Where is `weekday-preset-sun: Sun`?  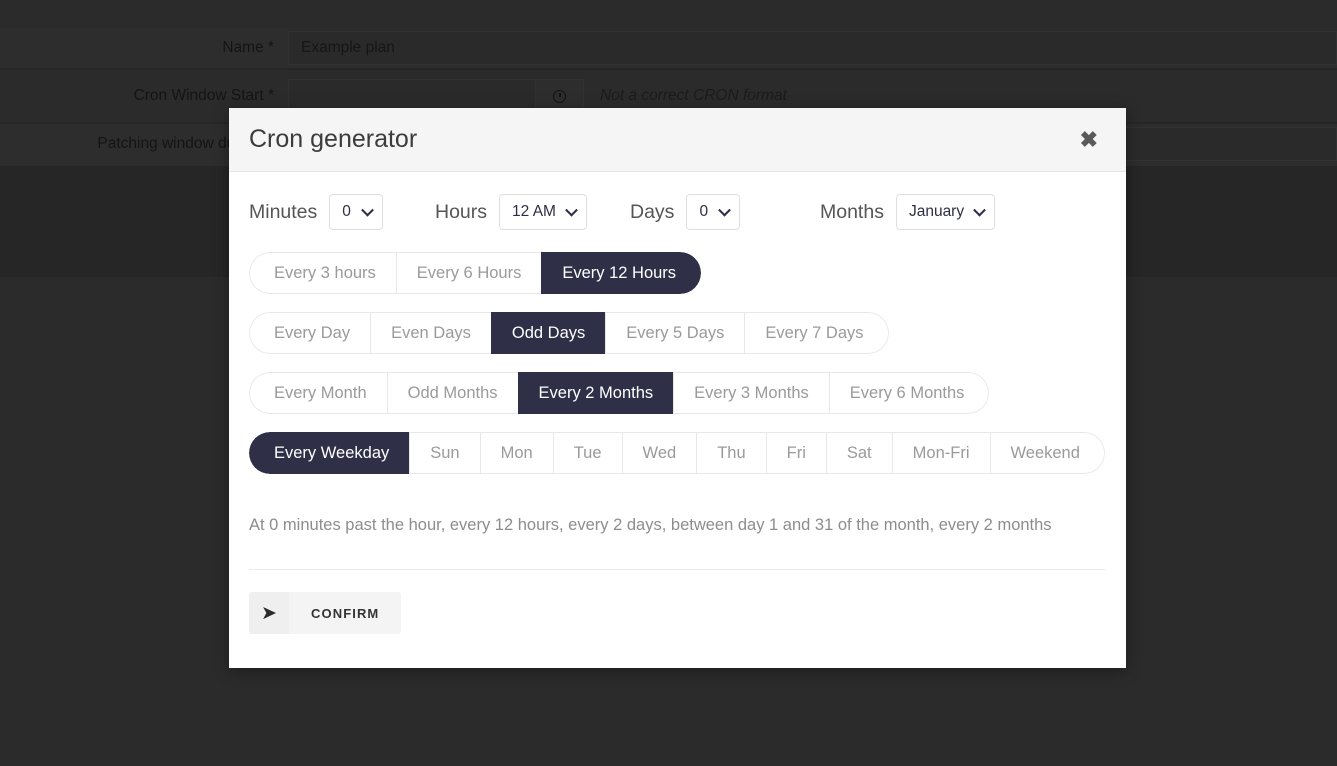
weekday-preset-sun: Sun is located at coordinates (444, 453).